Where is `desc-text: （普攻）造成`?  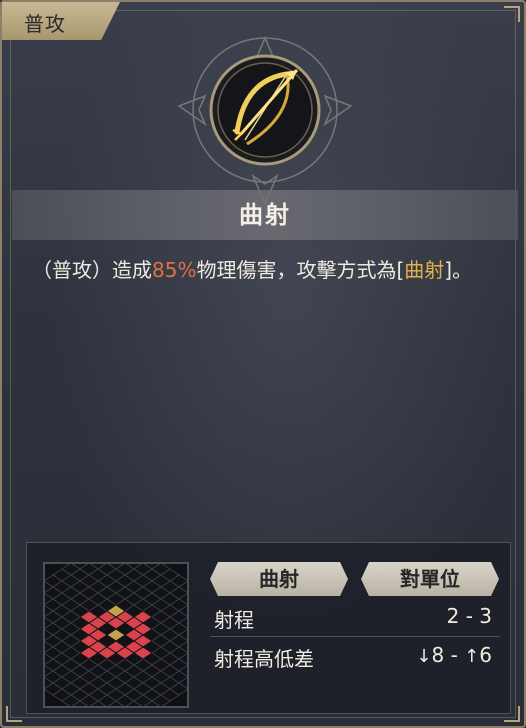 desc-text: （普攻）造成 is located at coordinates (92, 270).